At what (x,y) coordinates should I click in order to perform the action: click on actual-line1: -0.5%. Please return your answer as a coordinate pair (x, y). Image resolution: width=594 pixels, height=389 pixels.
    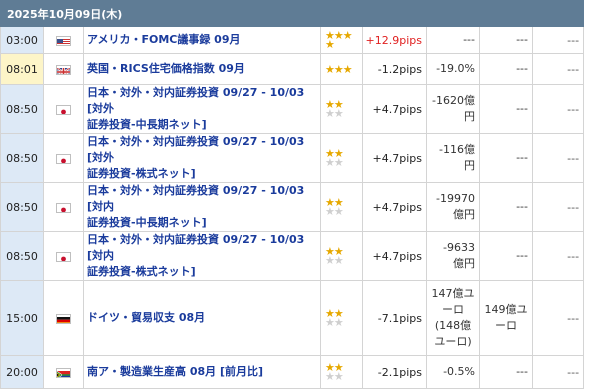
    Looking at the image, I should click on (459, 371).